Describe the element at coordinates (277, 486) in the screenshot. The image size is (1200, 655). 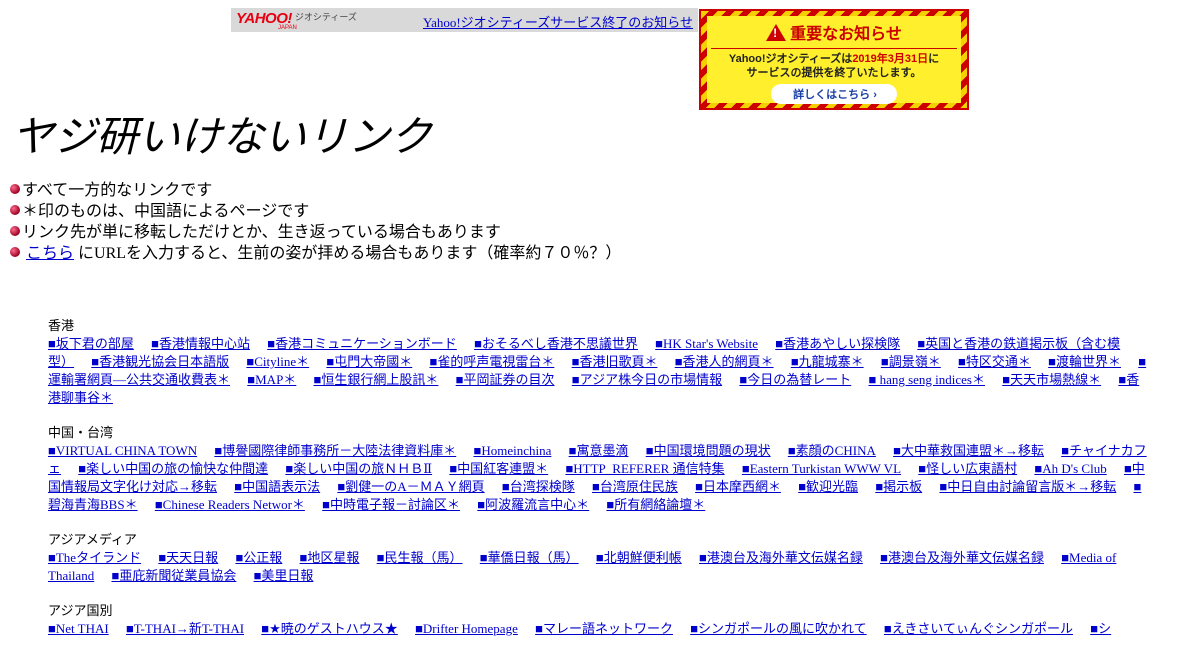
I see `external-link: ■中国語表示法` at that location.